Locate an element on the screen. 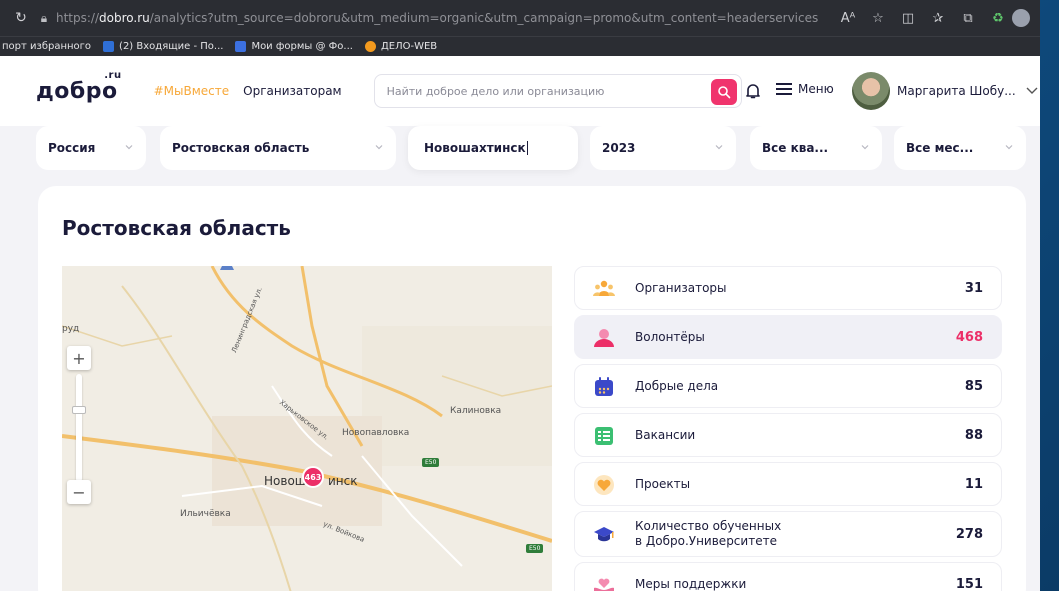 This screenshot has width=1059, height=591. stat-value: 11 is located at coordinates (973, 484).